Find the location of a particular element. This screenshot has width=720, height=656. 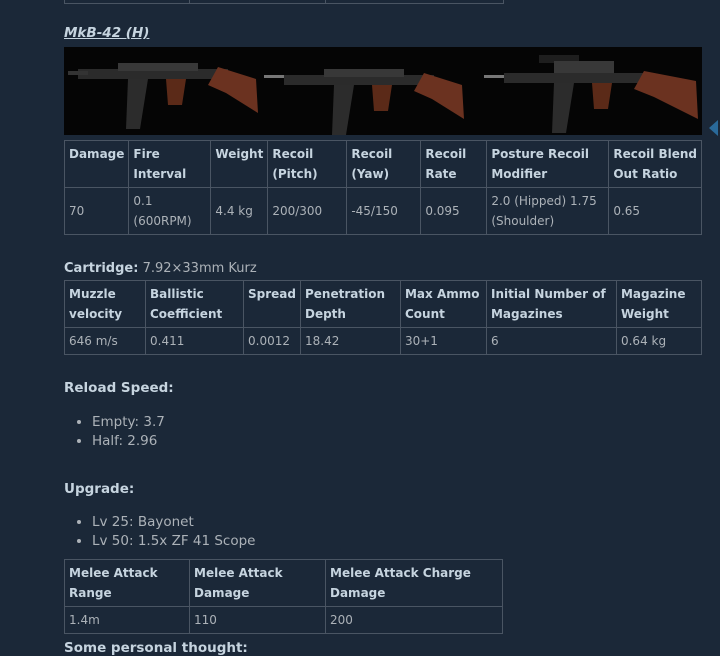

cell-recoil-blend: 0.65 is located at coordinates (655, 211).